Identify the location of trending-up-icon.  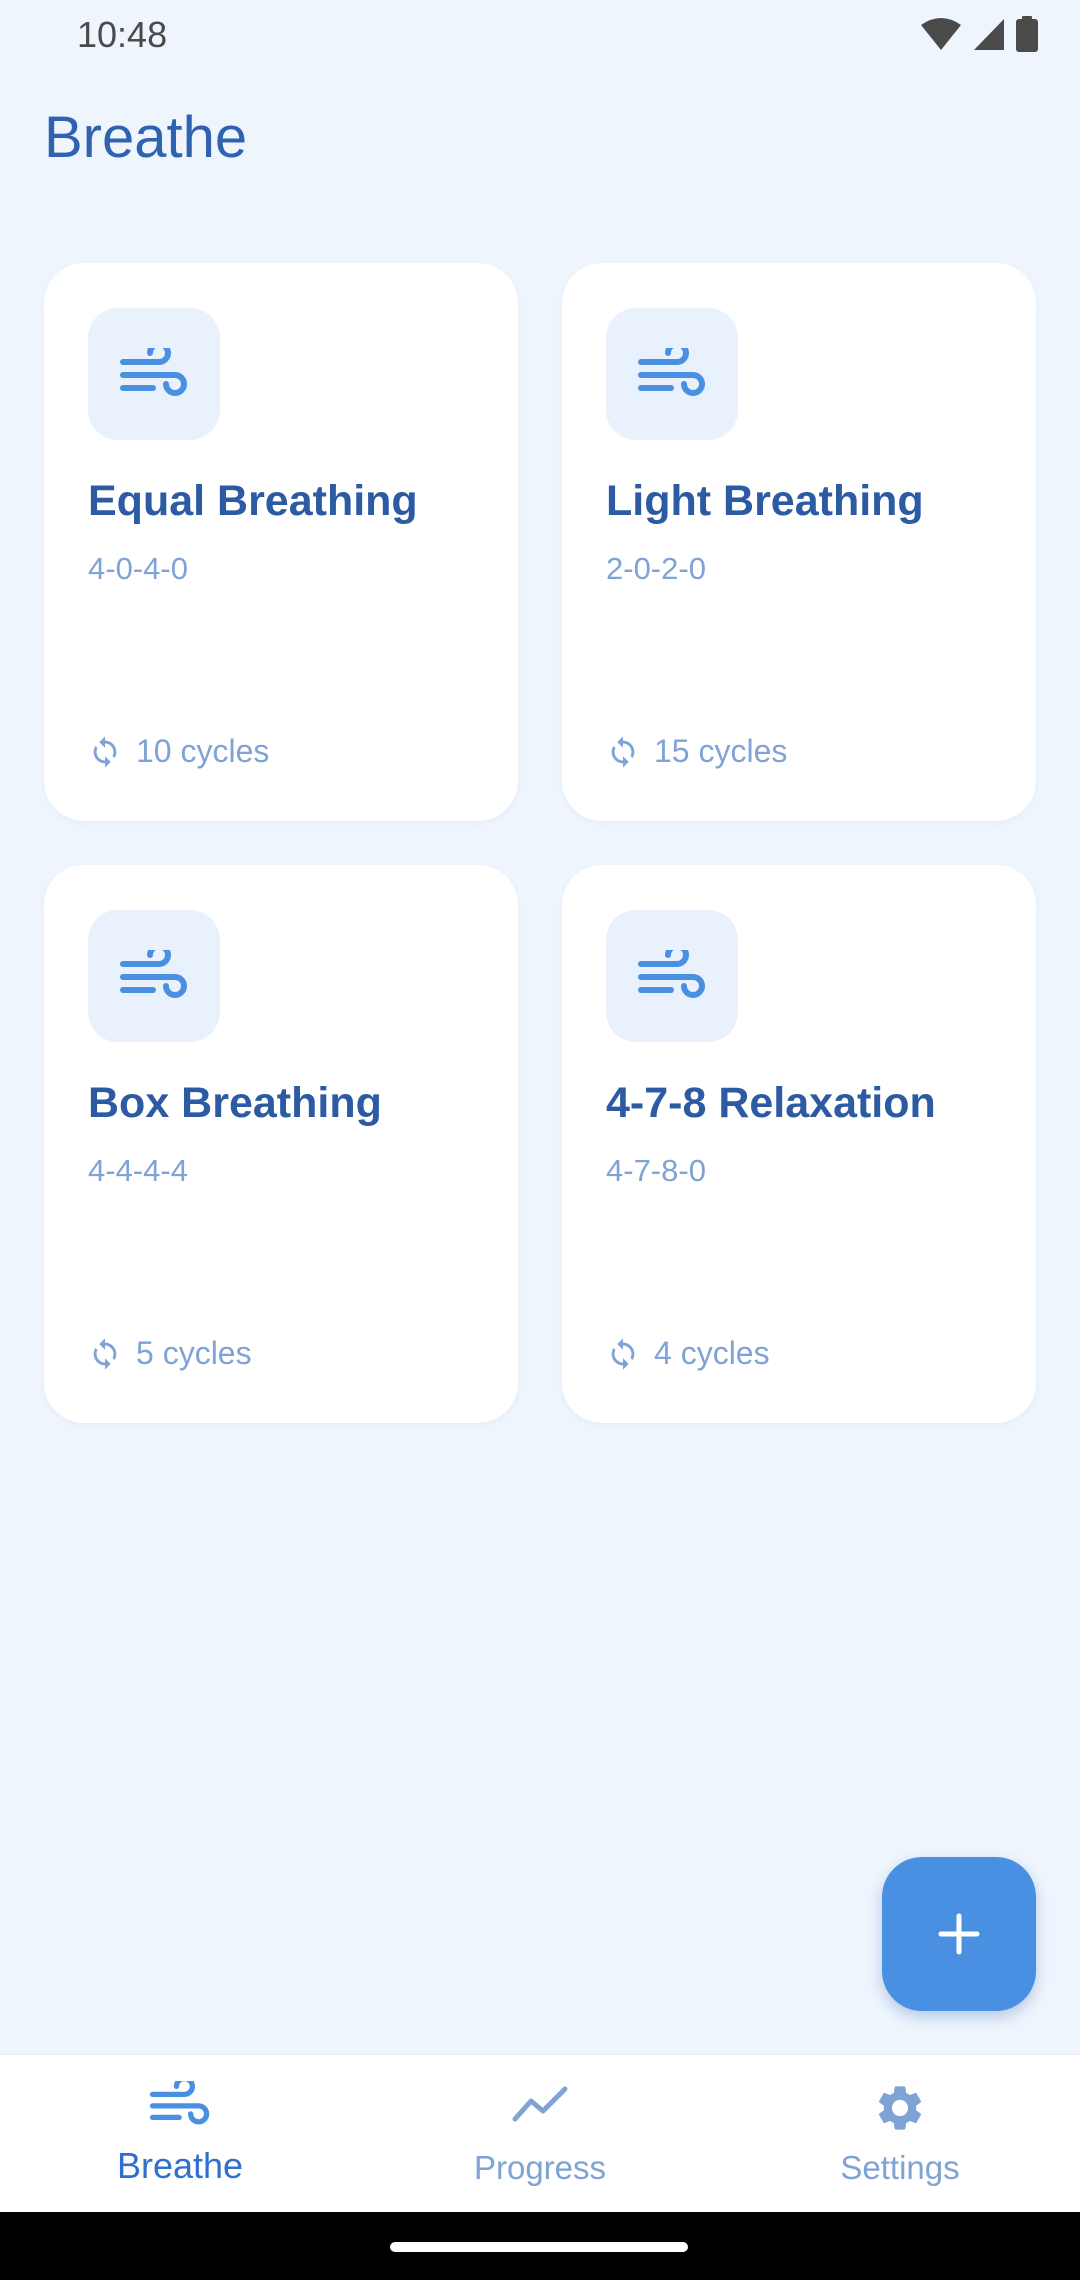
(540, 2104).